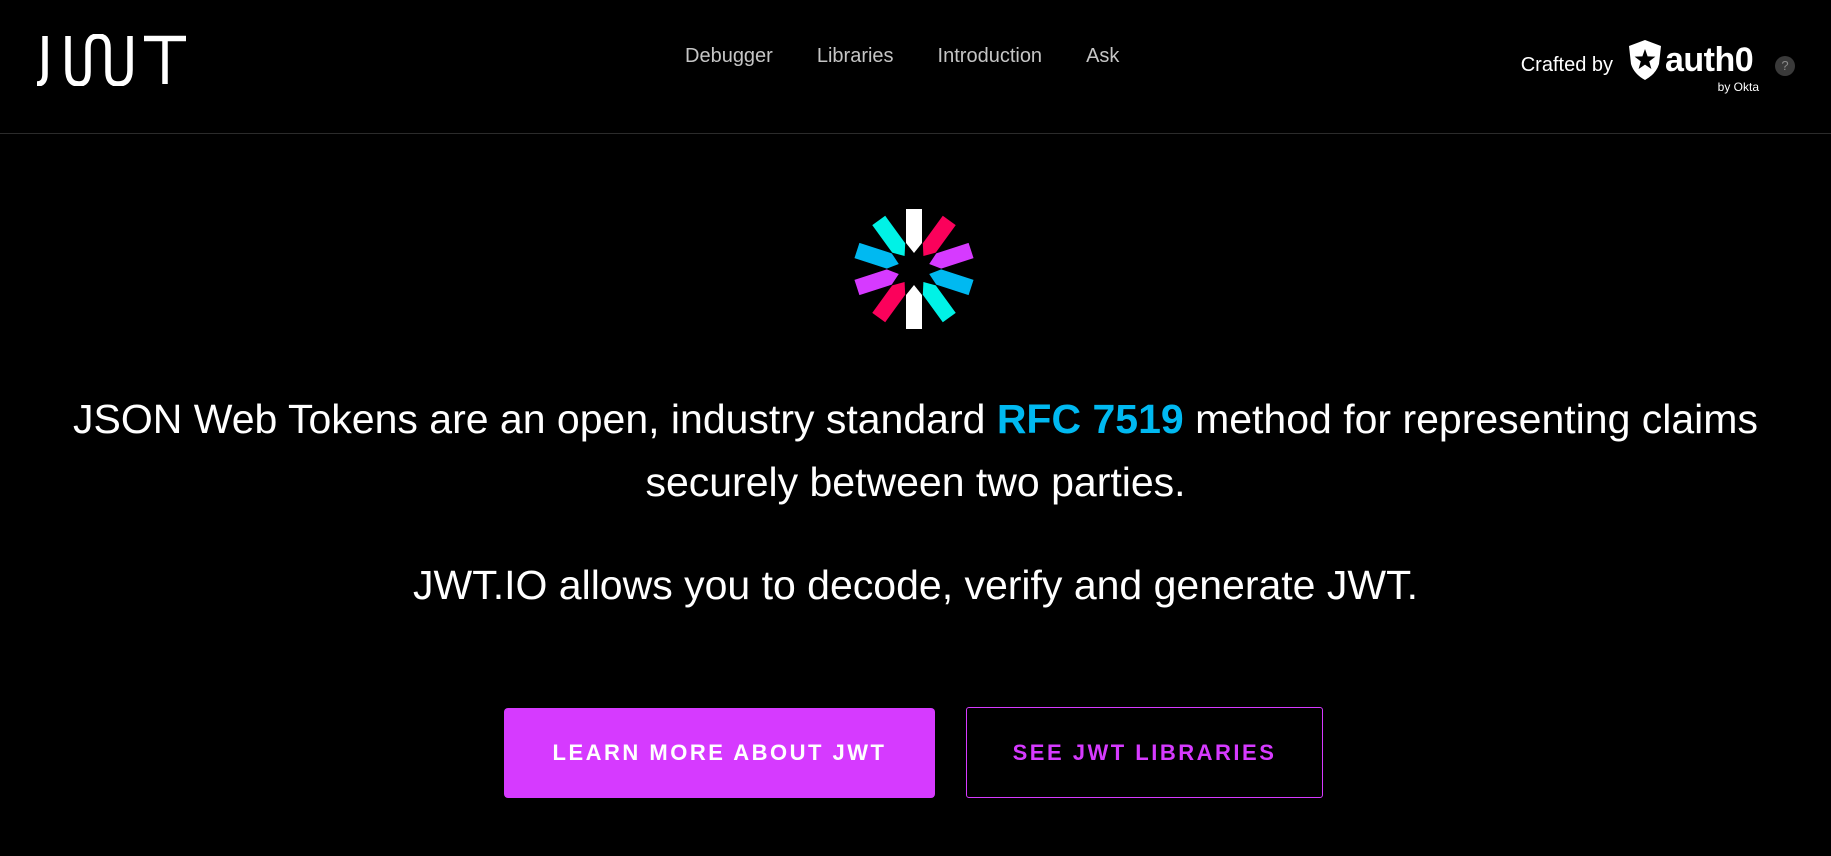  What do you see at coordinates (990, 56) in the screenshot?
I see `nav-introduction: Introduction` at bounding box center [990, 56].